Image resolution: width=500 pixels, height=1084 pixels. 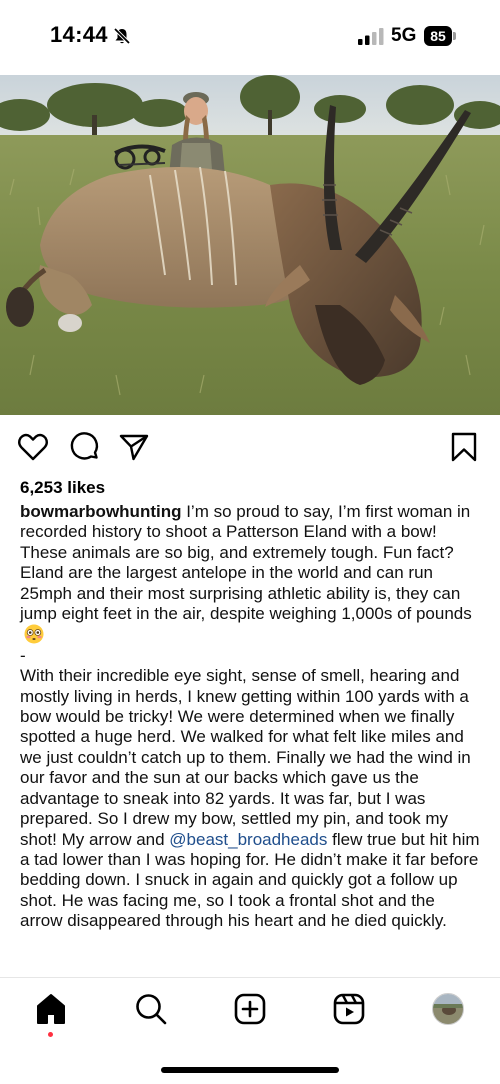 I want to click on battery-tip, so click(x=454, y=36).